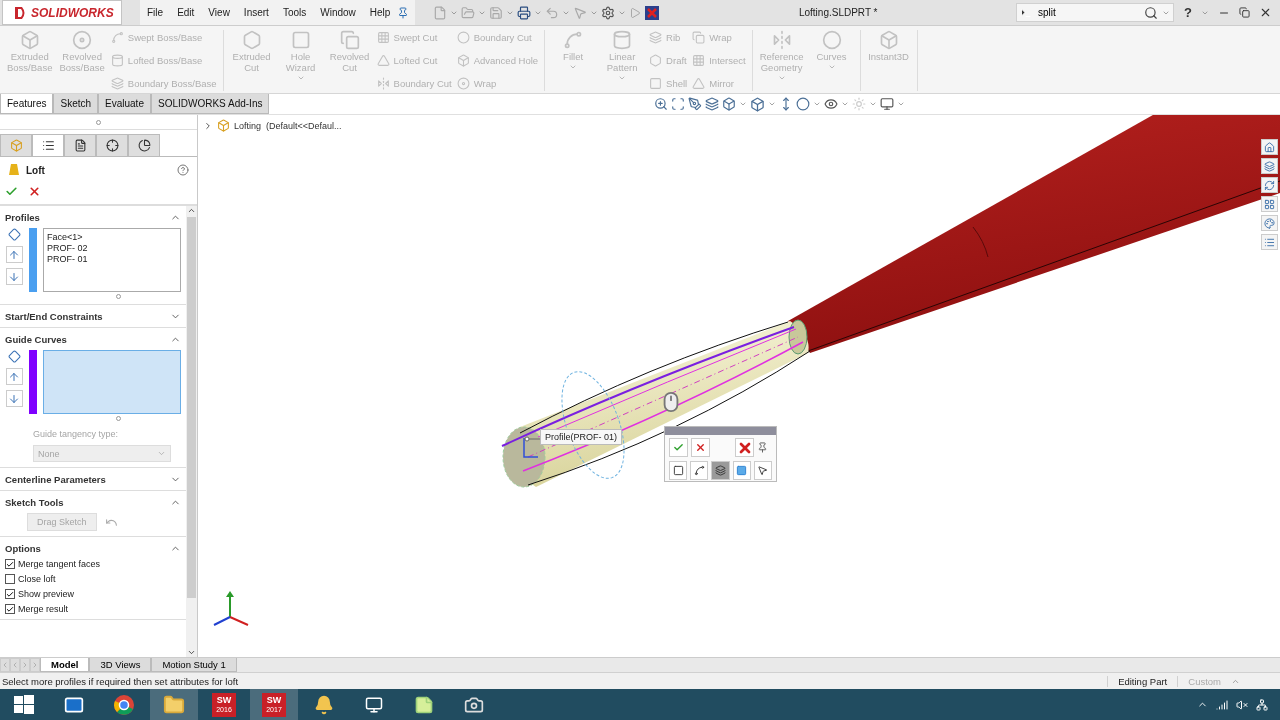 The image size is (1280, 720). What do you see at coordinates (210, 104) in the screenshot?
I see `command-tab: SOLIDWORKS Add-Ins` at bounding box center [210, 104].